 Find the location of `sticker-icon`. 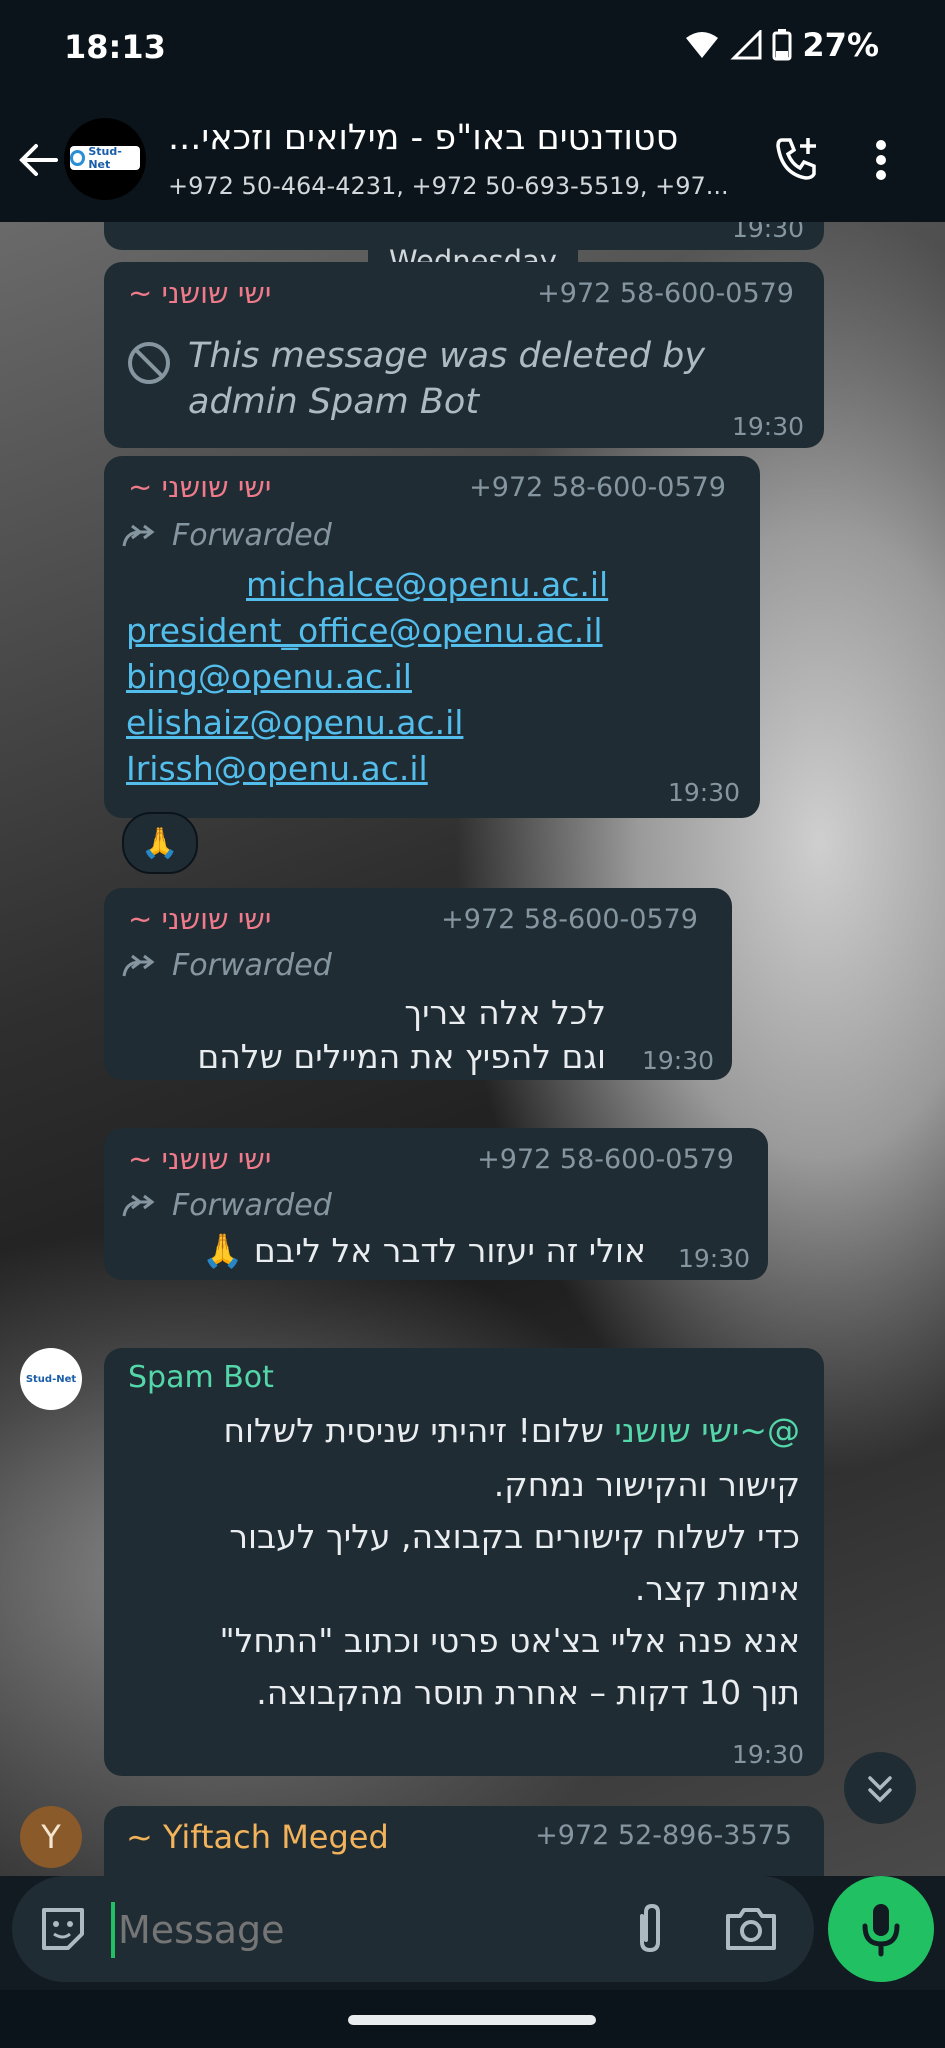

sticker-icon is located at coordinates (63, 1929).